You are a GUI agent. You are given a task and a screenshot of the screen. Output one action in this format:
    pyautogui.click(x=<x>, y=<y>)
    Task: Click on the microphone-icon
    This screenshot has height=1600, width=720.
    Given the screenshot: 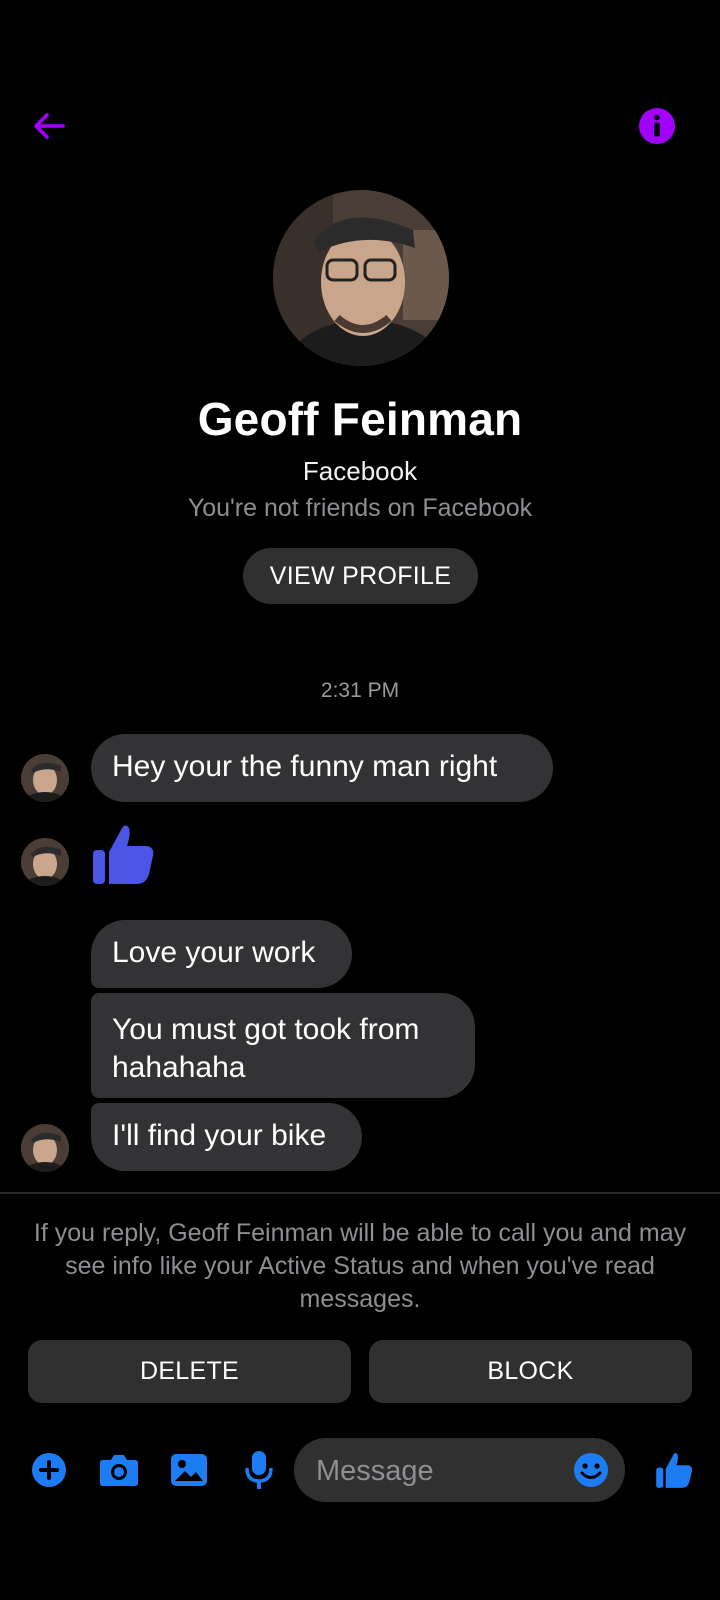 What is the action you would take?
    pyautogui.click(x=259, y=1470)
    